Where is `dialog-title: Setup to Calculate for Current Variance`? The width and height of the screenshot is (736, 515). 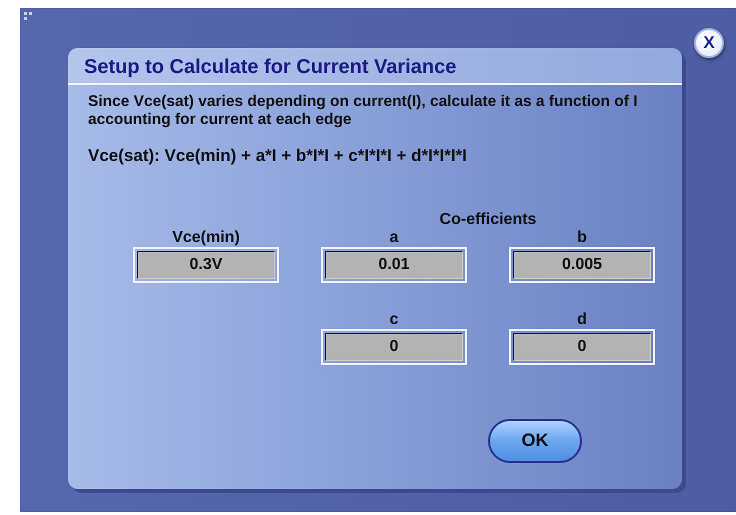
dialog-title: Setup to Calculate for Current Variance is located at coordinates (375, 66).